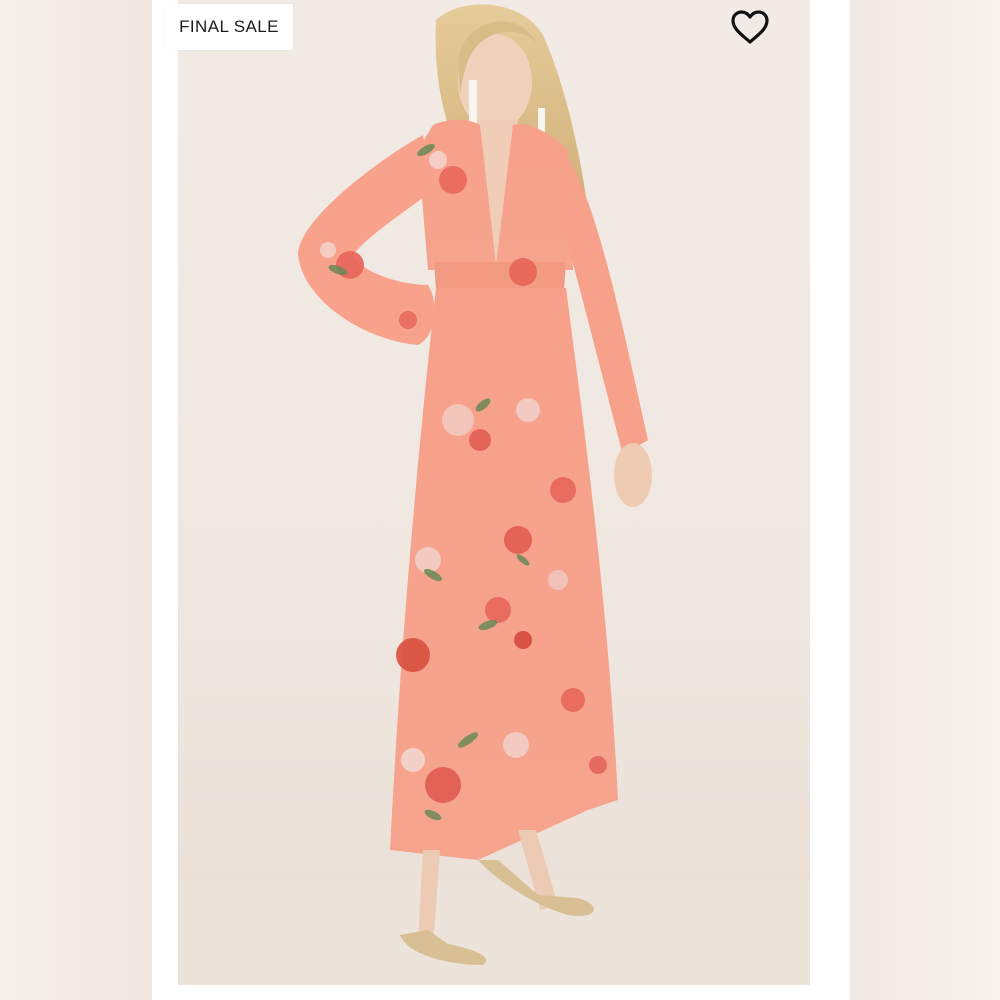 The image size is (1000, 1000). I want to click on heart-outline-icon, so click(750, 27).